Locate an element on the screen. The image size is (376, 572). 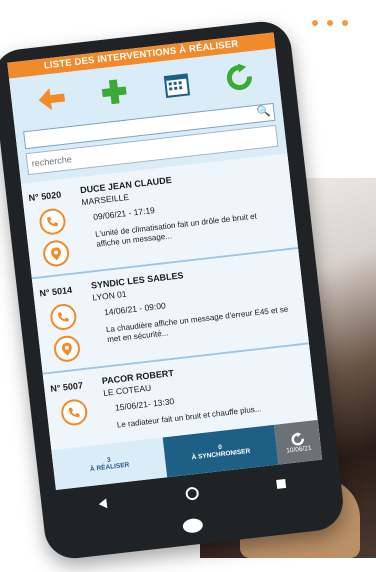
intervention-number: N° 5020 is located at coordinates (45, 196).